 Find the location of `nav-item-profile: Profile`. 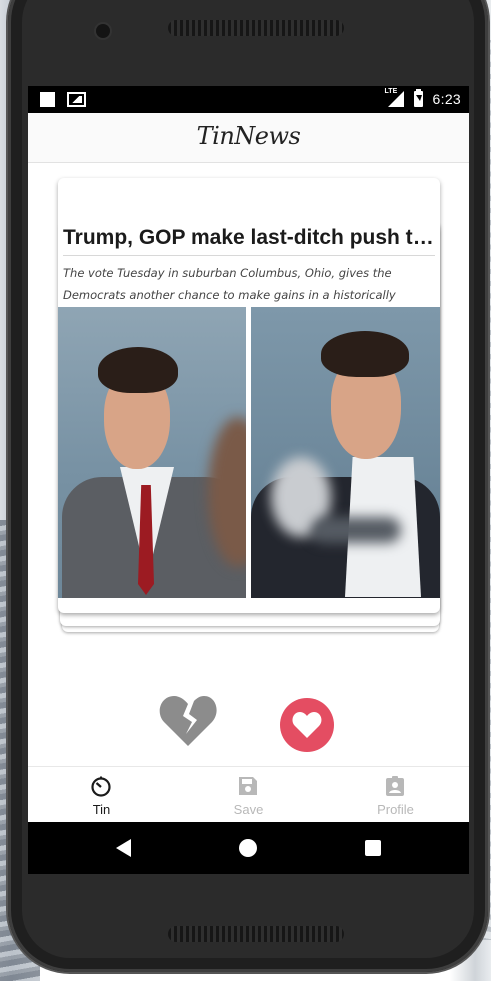

nav-item-profile: Profile is located at coordinates (395, 795).